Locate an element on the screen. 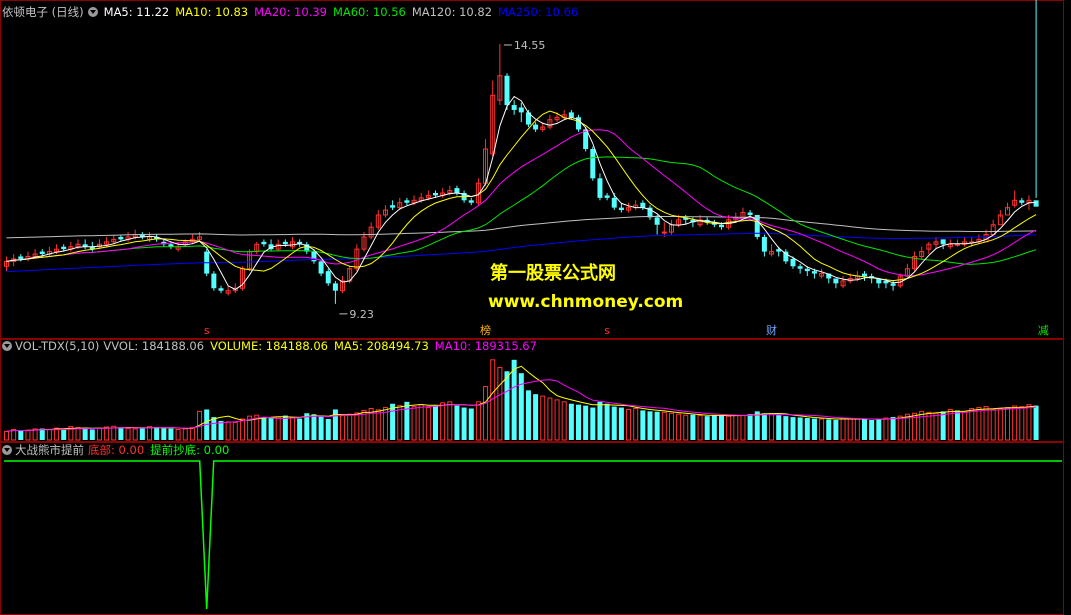 Image resolution: width=1071 pixels, height=615 pixels. vol-ma10-value: MA10: 189315.67 is located at coordinates (485, 346).